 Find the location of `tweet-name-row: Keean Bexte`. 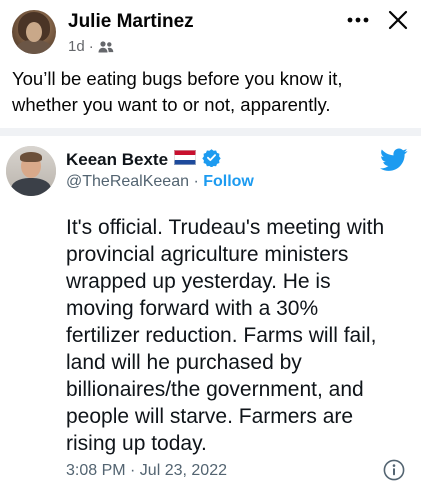

tweet-name-row: Keean Bexte is located at coordinates (143, 160).